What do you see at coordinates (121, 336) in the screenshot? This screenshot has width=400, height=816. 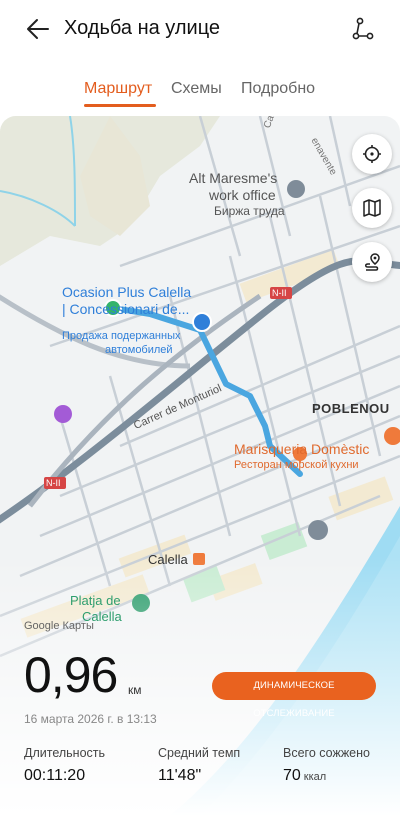 I see `map-label: Продажа подержанных` at bounding box center [121, 336].